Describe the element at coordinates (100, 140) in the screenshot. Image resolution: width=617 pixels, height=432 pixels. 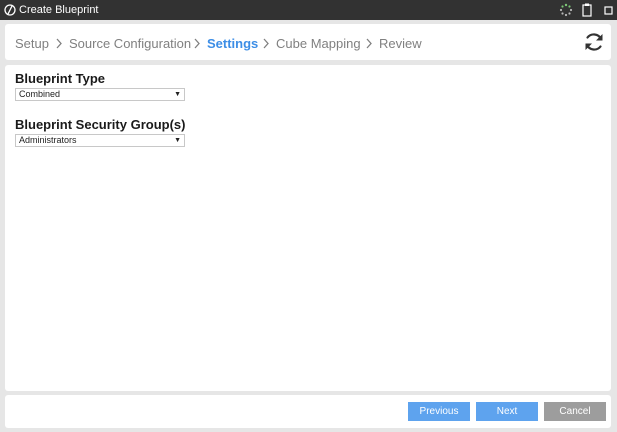
I see `security-groups-select: Administrators ▼` at that location.